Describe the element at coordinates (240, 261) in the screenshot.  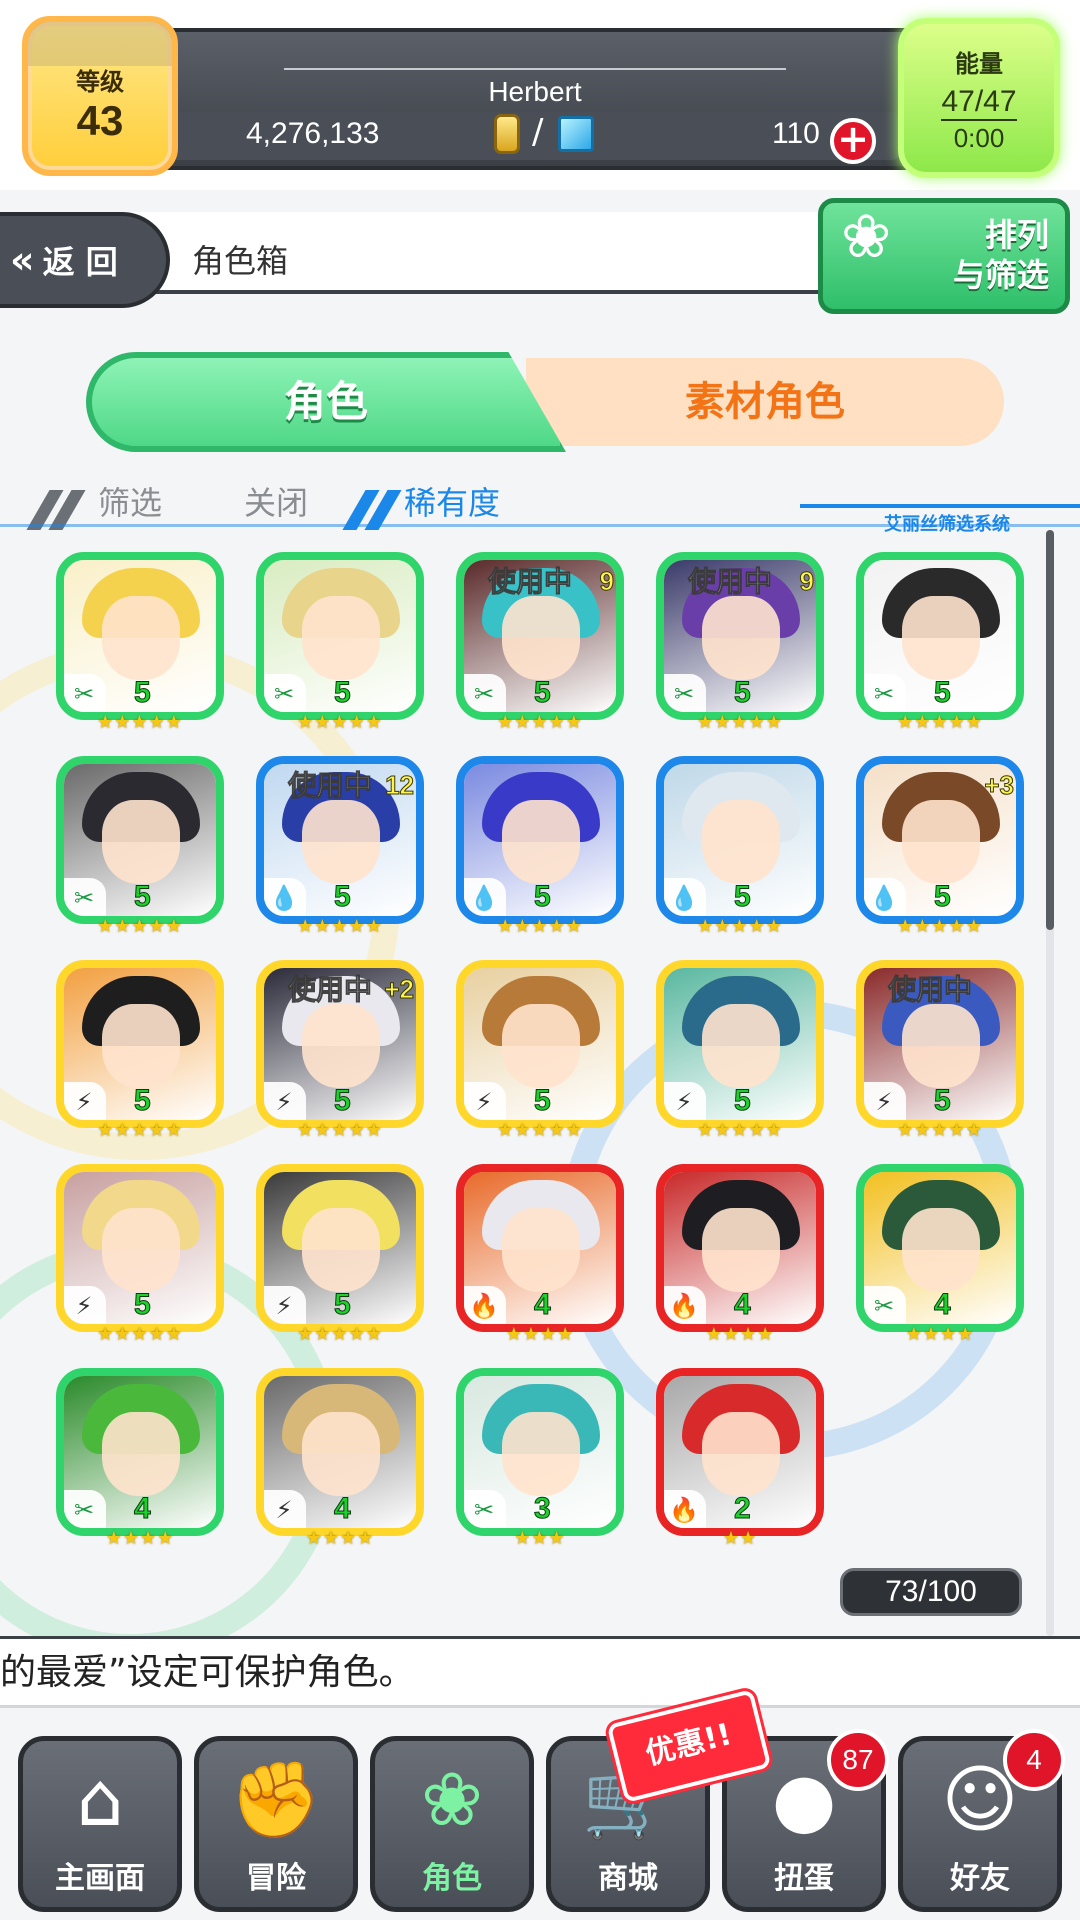
I see `page-title: 角色箱` at that location.